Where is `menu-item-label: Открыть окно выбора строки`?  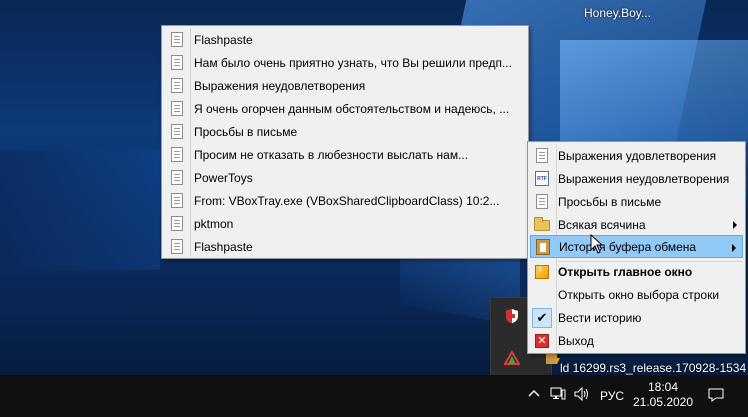
menu-item-label: Открыть окно выбора строки is located at coordinates (639, 294).